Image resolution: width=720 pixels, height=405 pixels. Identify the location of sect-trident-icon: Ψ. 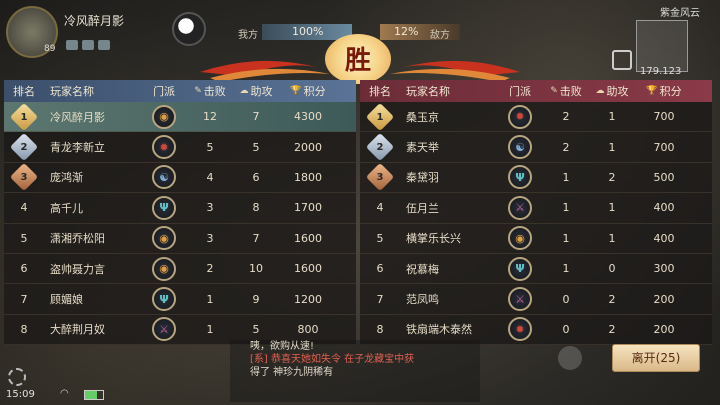
(164, 299).